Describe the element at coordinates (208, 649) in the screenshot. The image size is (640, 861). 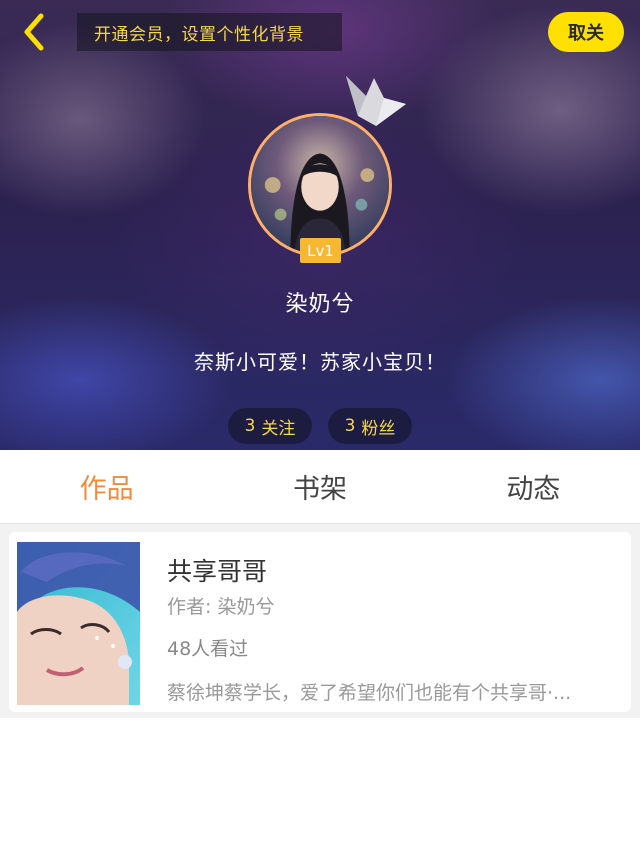
I see `work-view-count: 48人看过` at that location.